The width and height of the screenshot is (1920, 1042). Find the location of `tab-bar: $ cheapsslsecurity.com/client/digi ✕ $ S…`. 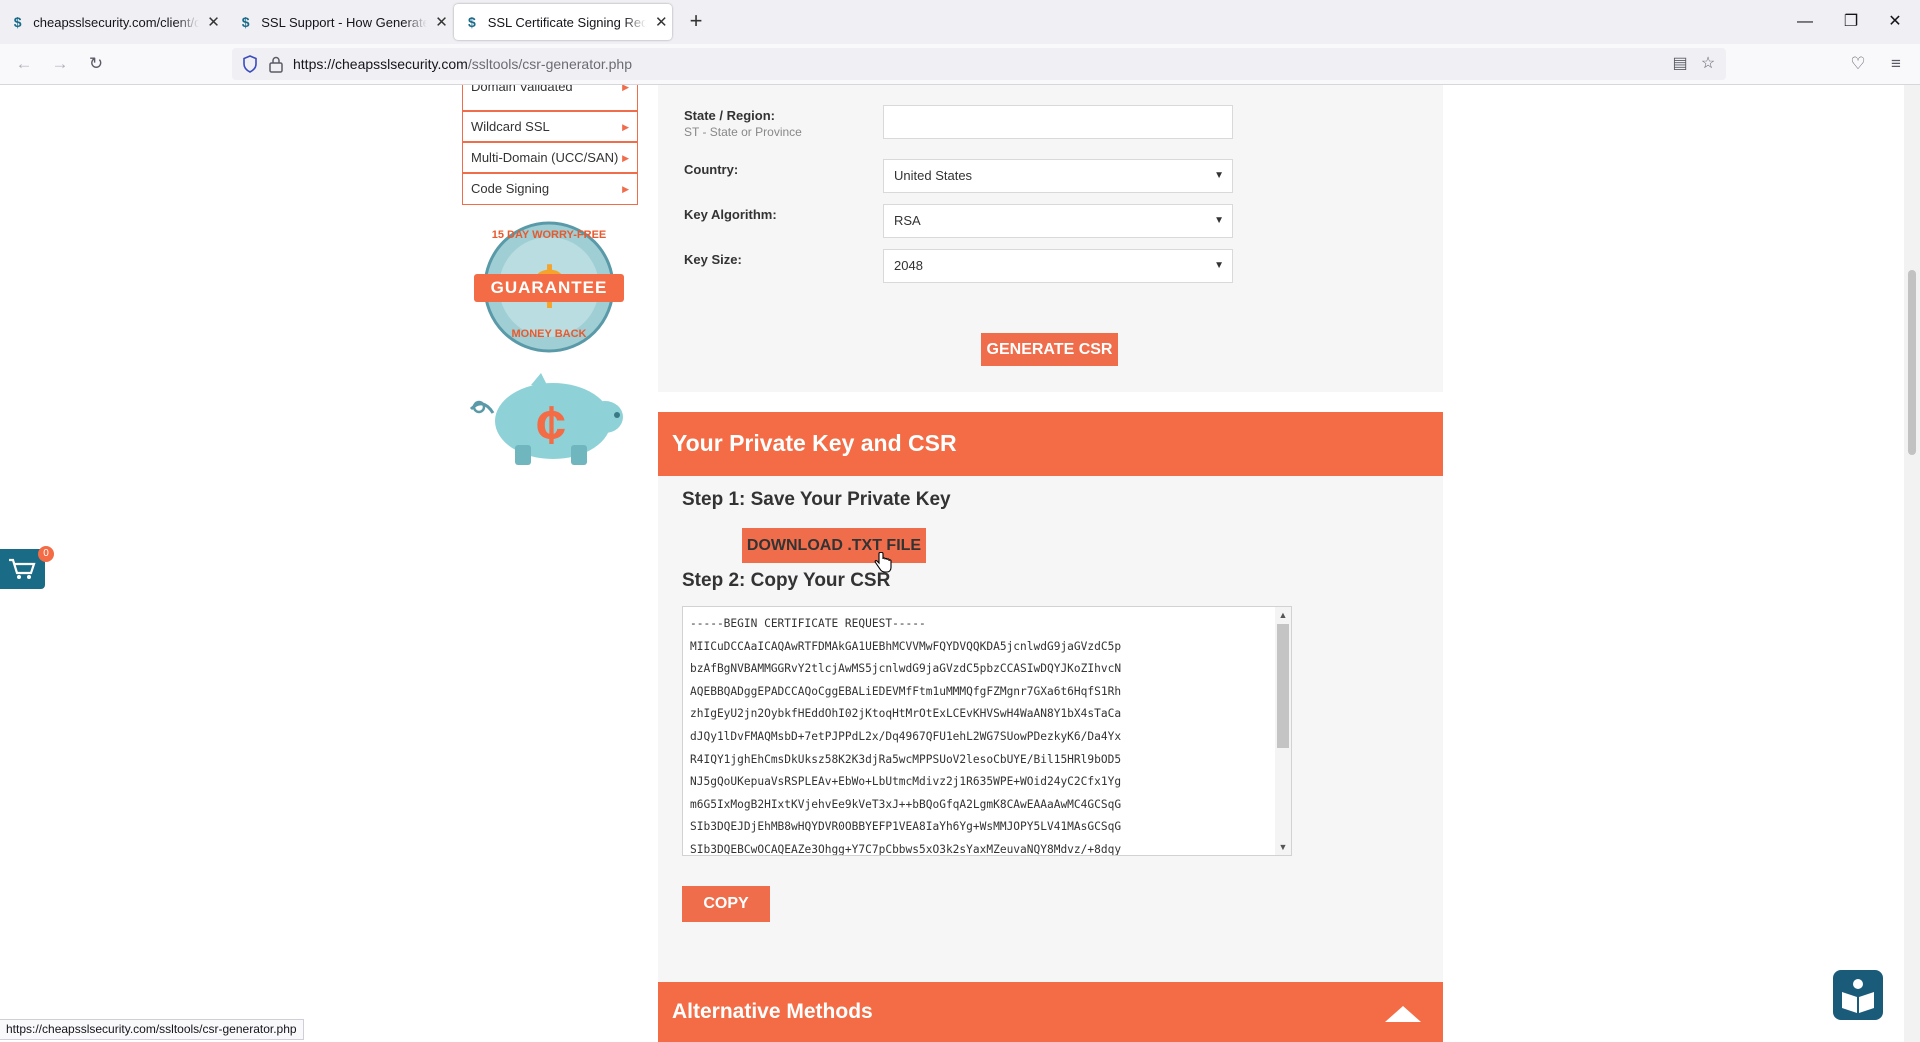

tab-bar: $ cheapsslsecurity.com/client/digi ✕ $ S… is located at coordinates (960, 22).